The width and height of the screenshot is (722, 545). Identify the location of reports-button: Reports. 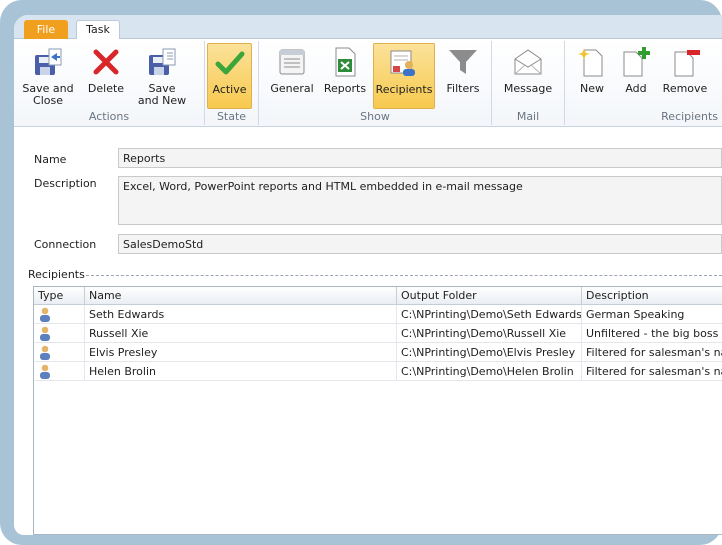
(345, 76).